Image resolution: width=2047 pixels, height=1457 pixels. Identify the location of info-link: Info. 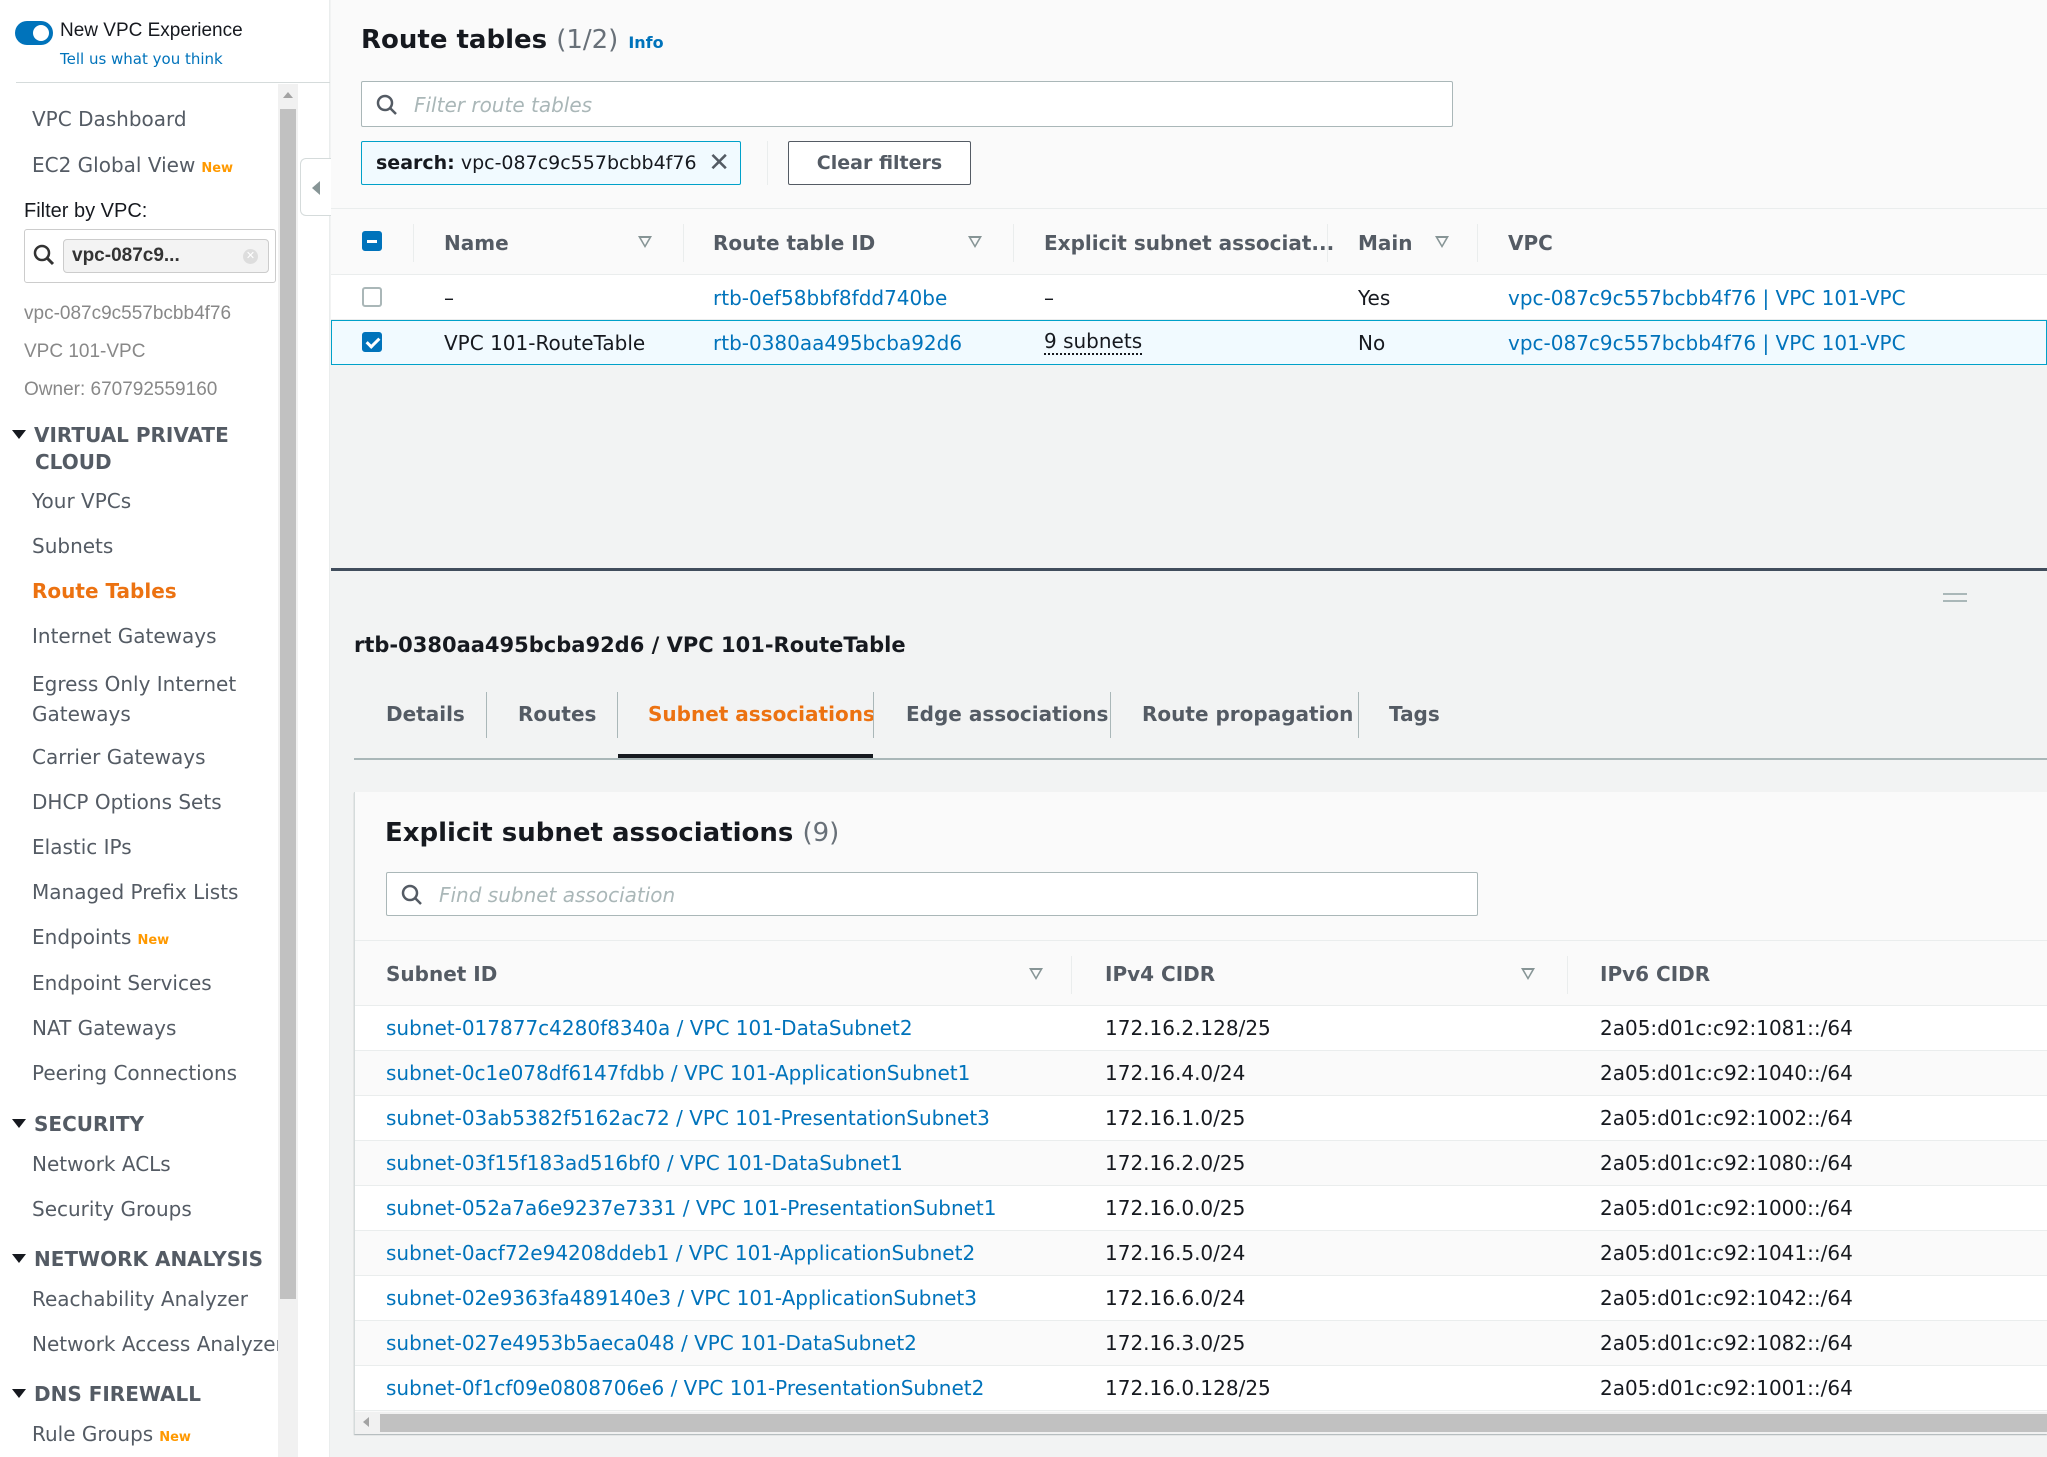
(645, 42).